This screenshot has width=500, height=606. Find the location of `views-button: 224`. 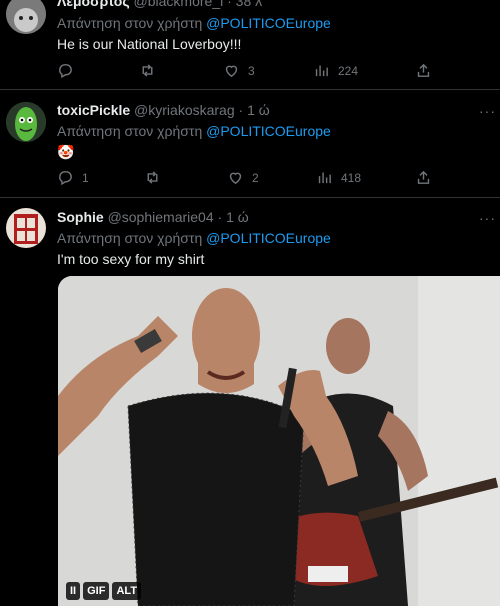

views-button: 224 is located at coordinates (335, 70).